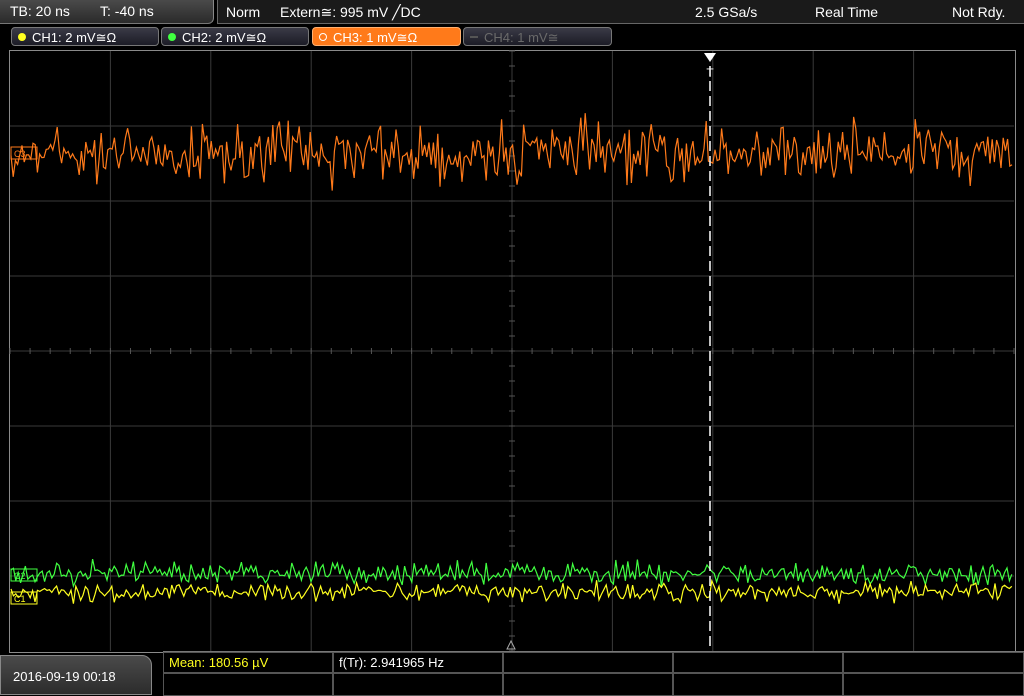 The image size is (1024, 696). Describe the element at coordinates (64, 676) in the screenshot. I see `datetime-readout: 2016-09-19 00:18` at that location.